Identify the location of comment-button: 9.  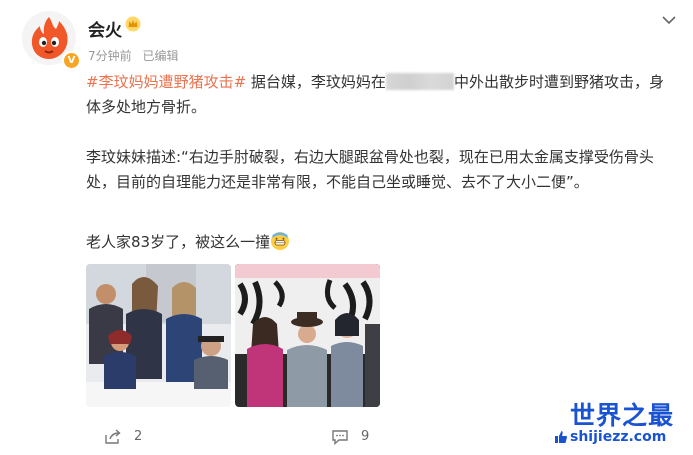
(350, 439).